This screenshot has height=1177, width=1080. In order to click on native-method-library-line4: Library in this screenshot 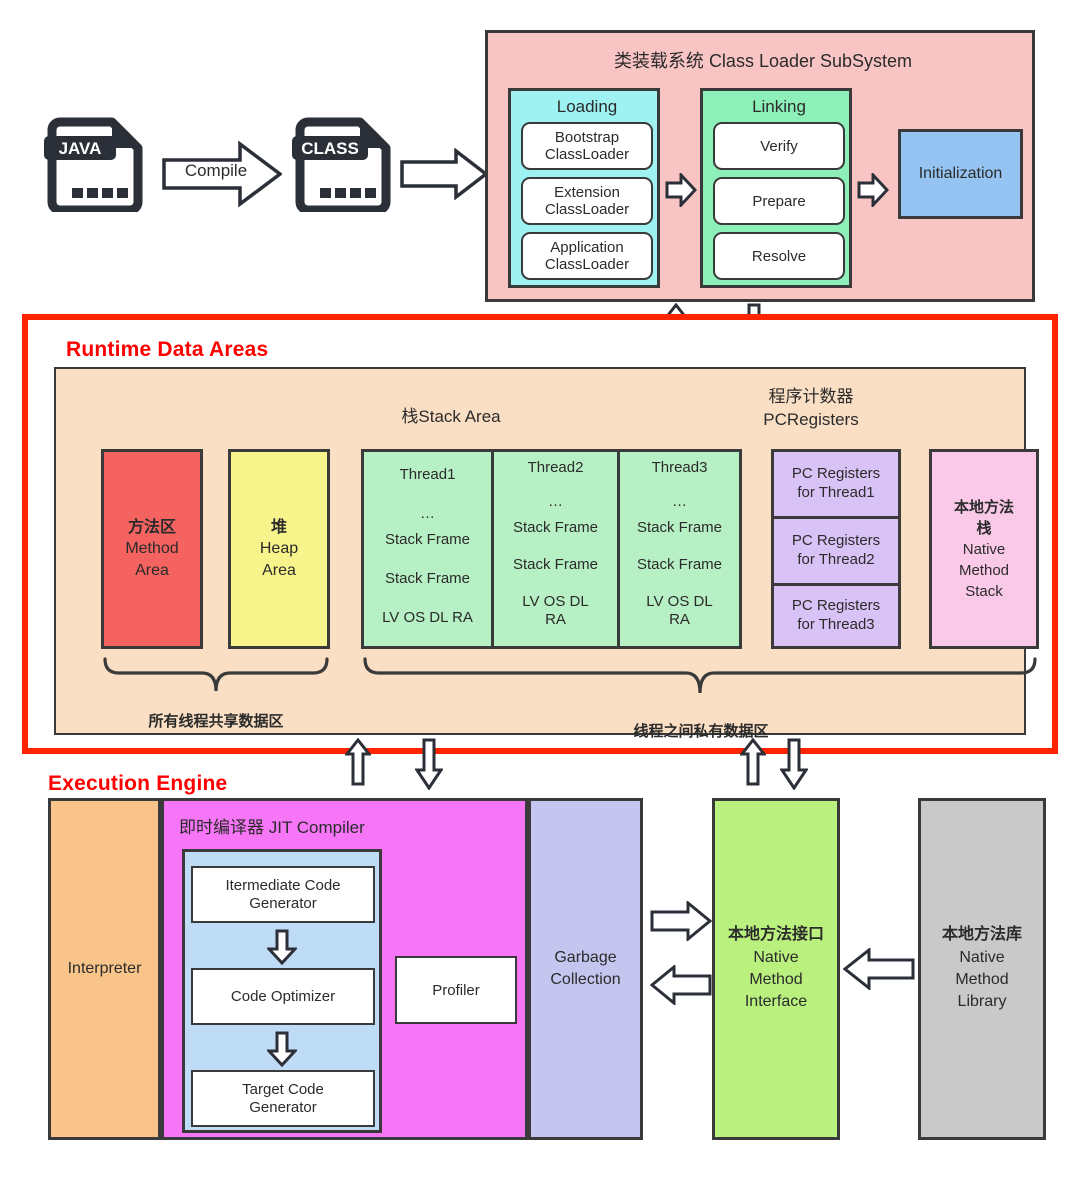, I will do `click(982, 1002)`.